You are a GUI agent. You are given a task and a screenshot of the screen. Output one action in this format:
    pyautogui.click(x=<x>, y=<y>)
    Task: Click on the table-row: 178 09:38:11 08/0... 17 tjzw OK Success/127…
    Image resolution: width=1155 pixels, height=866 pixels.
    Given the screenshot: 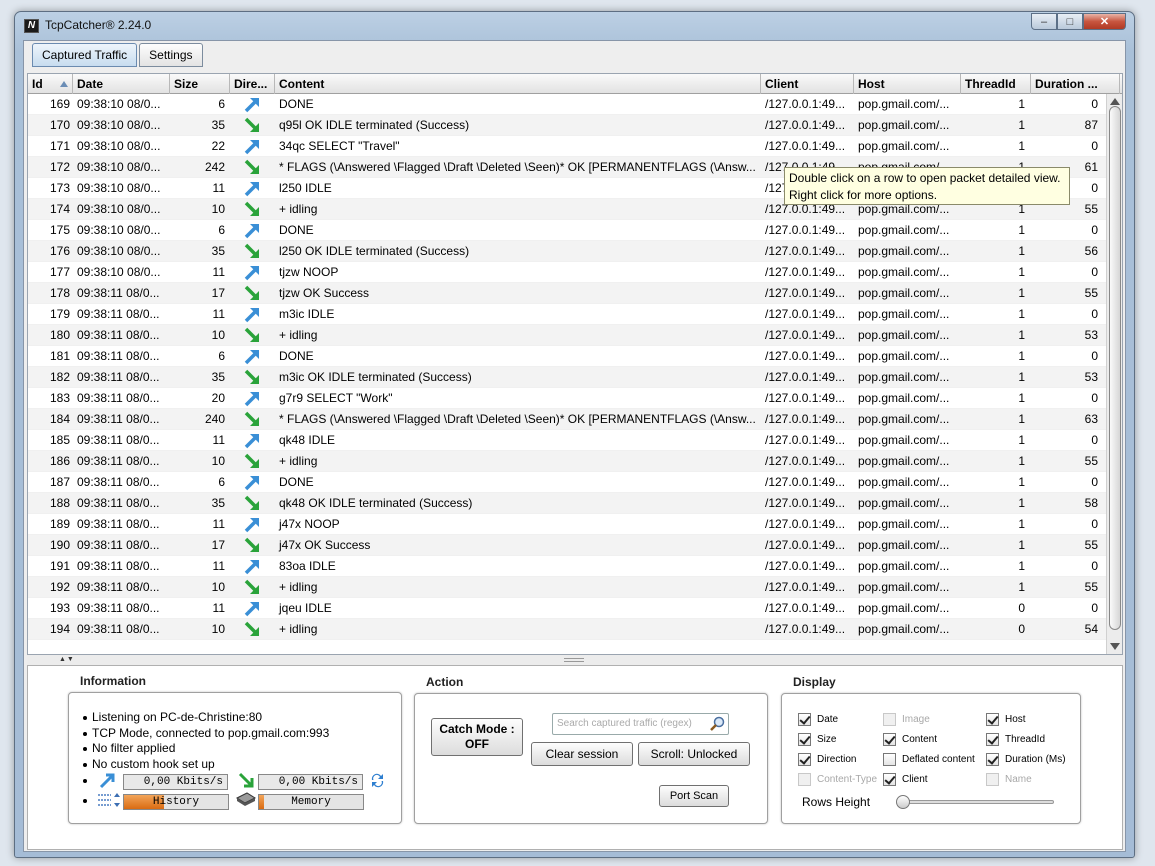 What is the action you would take?
    pyautogui.click(x=568, y=293)
    